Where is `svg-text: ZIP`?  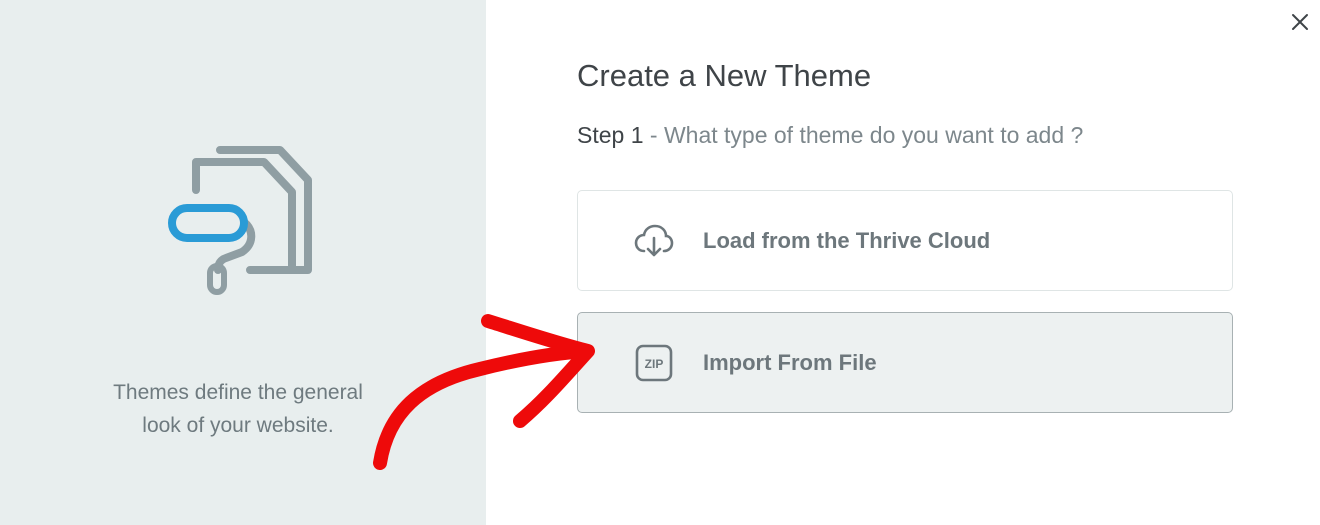 svg-text: ZIP is located at coordinates (654, 364).